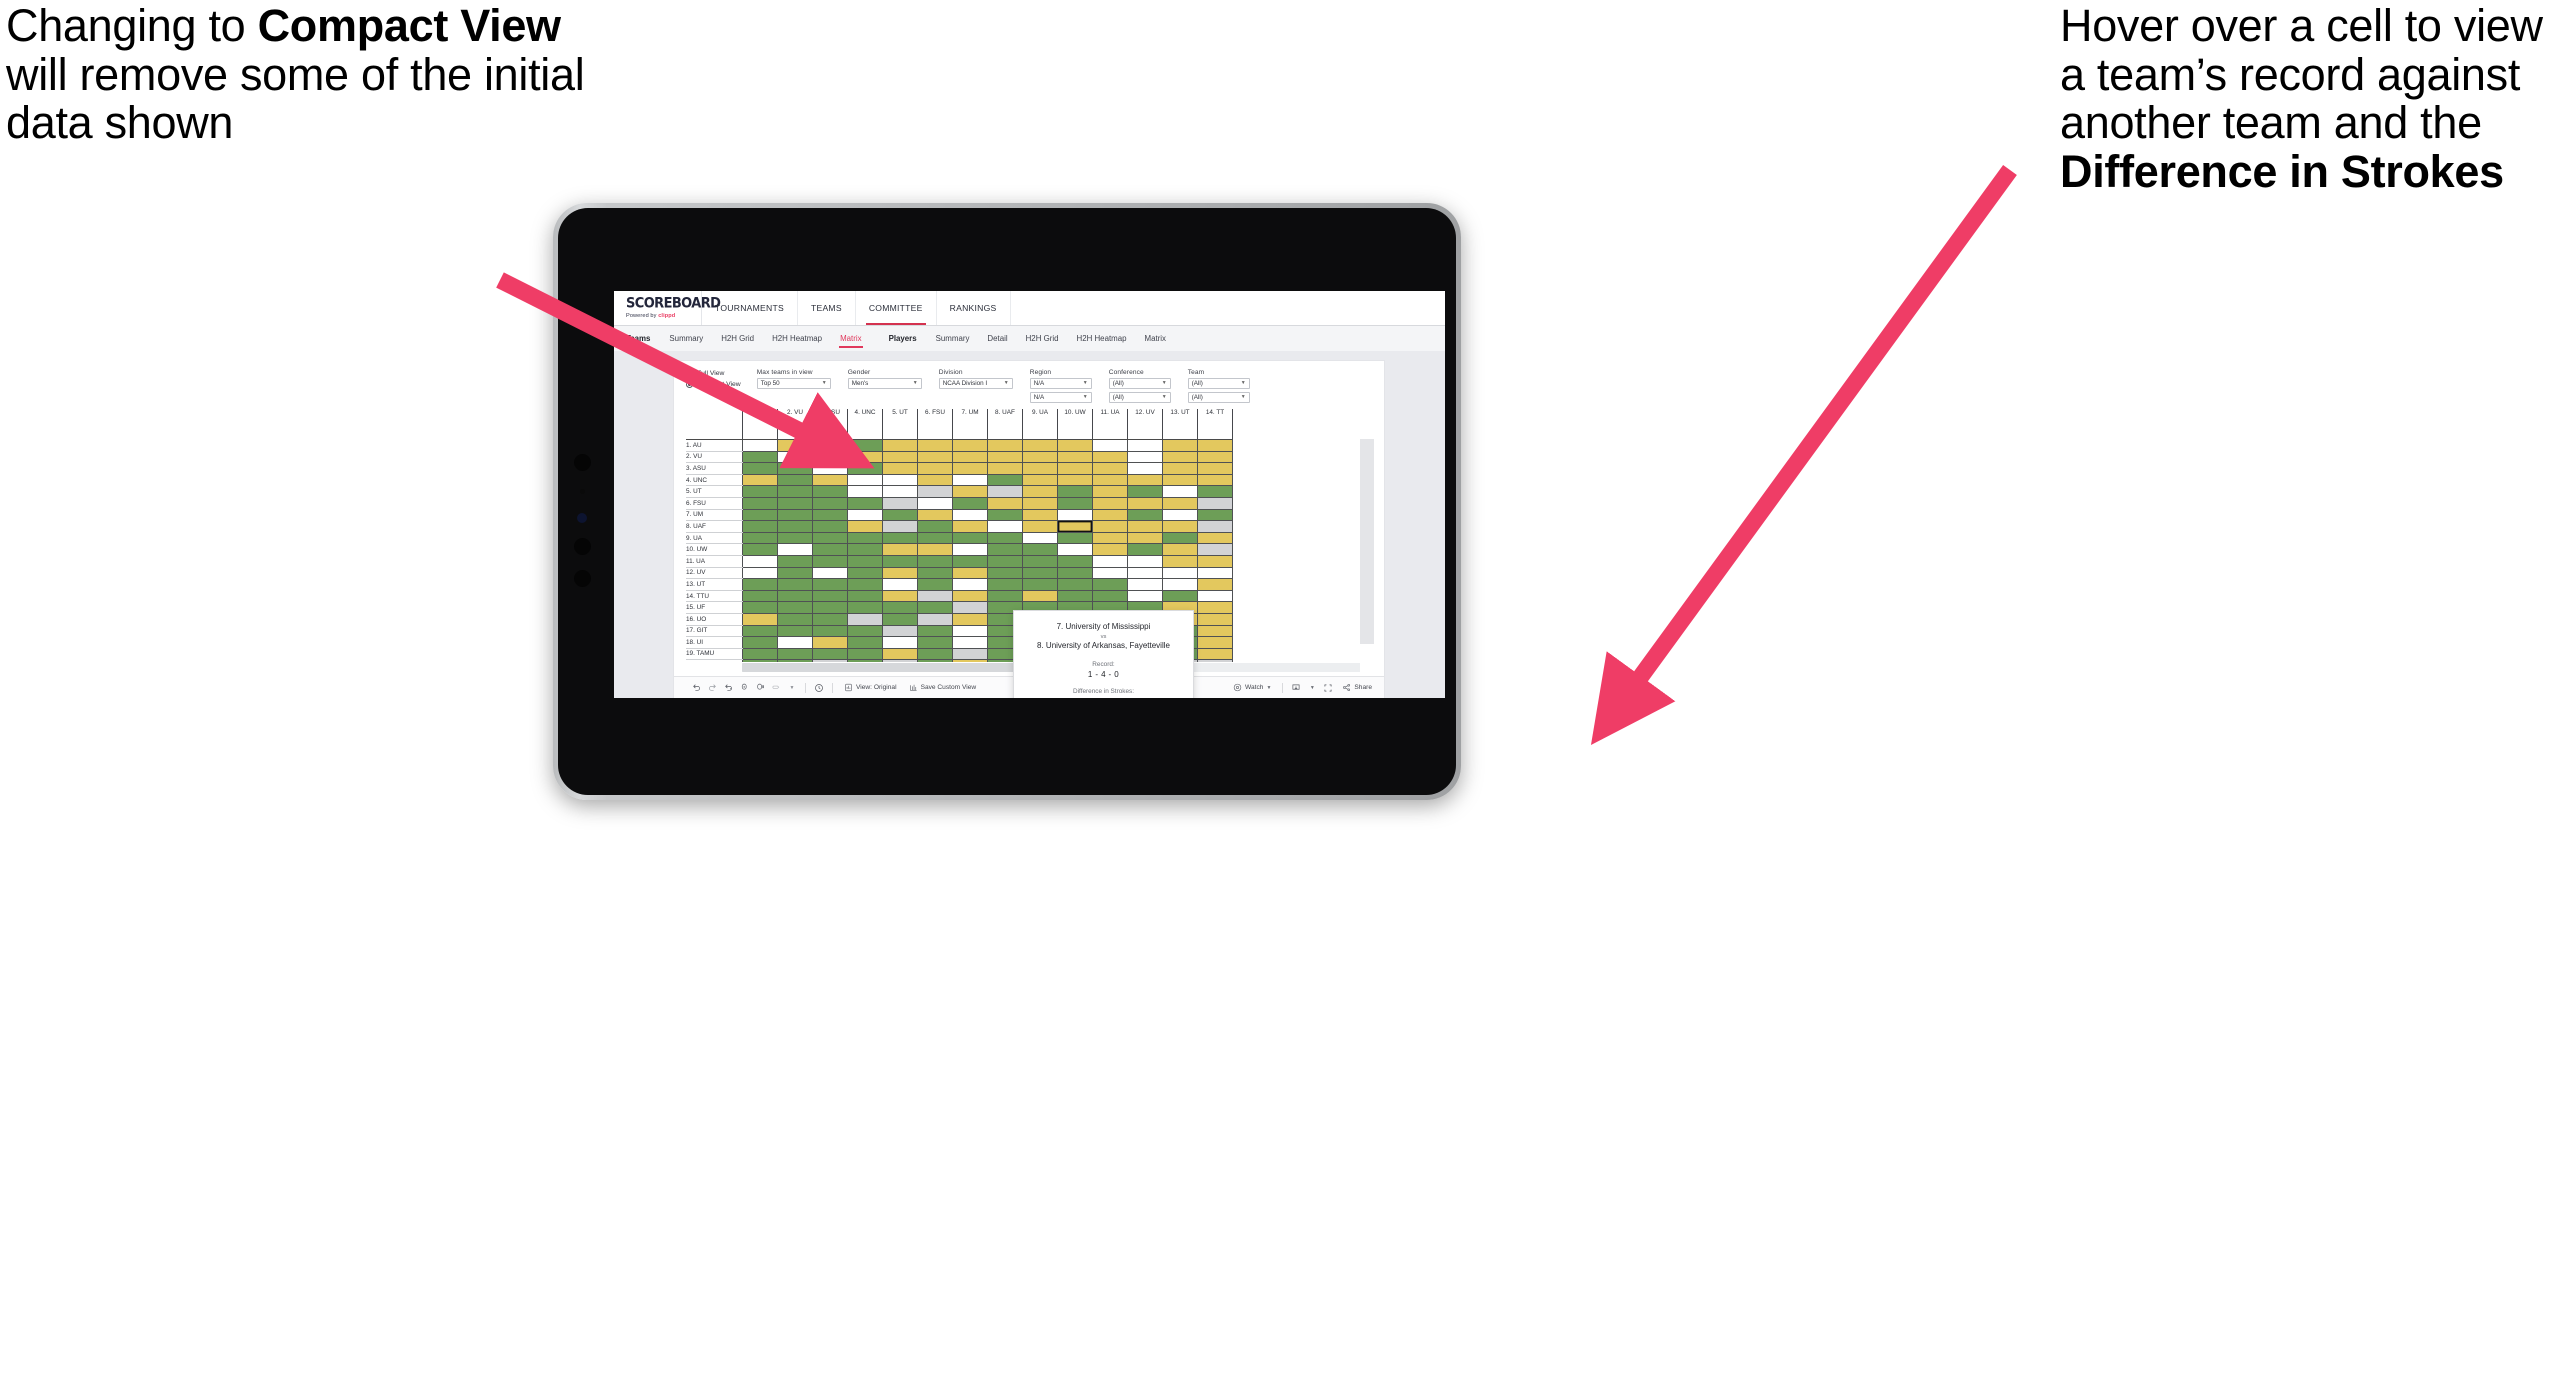  What do you see at coordinates (760, 424) in the screenshot?
I see `matrix-col-header: 1. AU` at bounding box center [760, 424].